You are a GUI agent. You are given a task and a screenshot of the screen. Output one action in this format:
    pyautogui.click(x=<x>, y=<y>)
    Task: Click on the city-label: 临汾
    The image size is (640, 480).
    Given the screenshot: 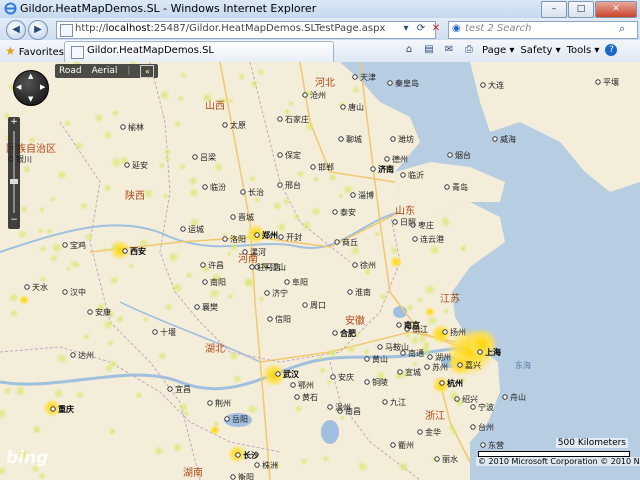 What is the action you would take?
    pyautogui.click(x=218, y=187)
    